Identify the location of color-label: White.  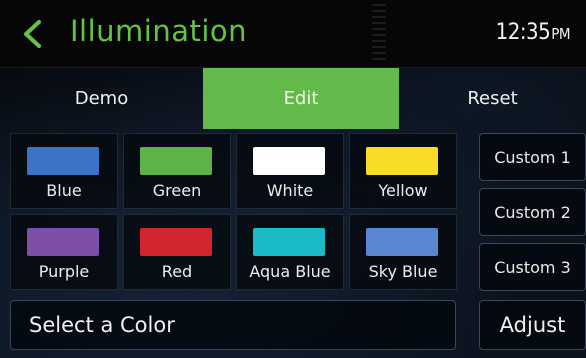
(290, 190).